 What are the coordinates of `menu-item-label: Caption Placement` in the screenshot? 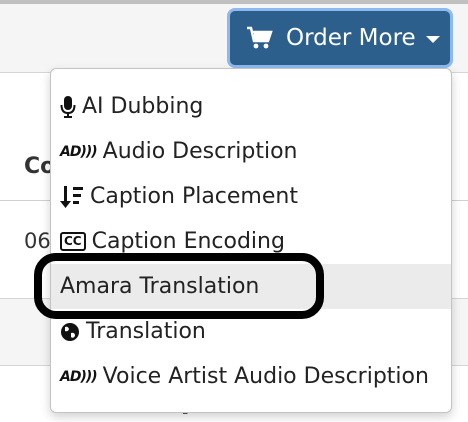 It's located at (194, 196).